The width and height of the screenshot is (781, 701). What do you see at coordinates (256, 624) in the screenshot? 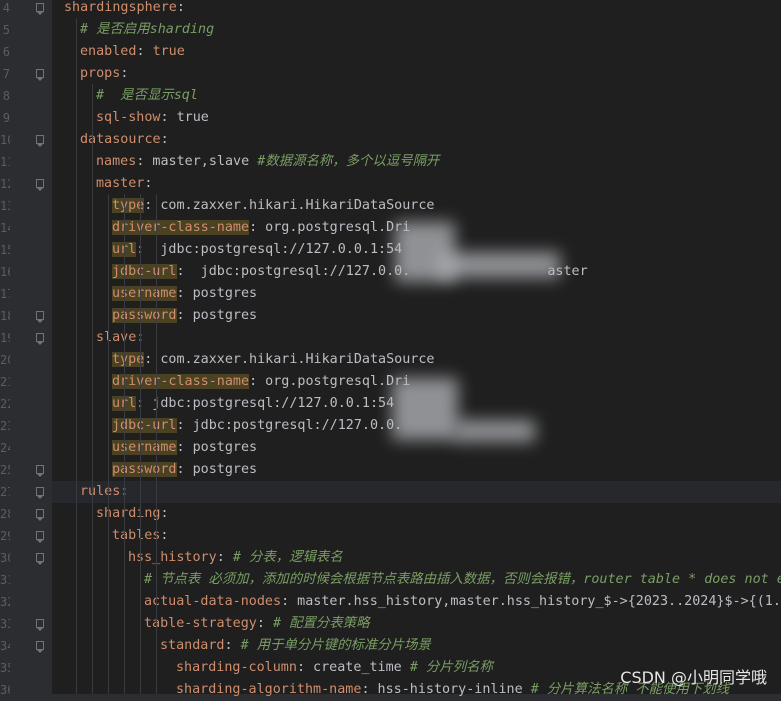
I see `code-text: table-strategy: # 配置分表策略` at bounding box center [256, 624].